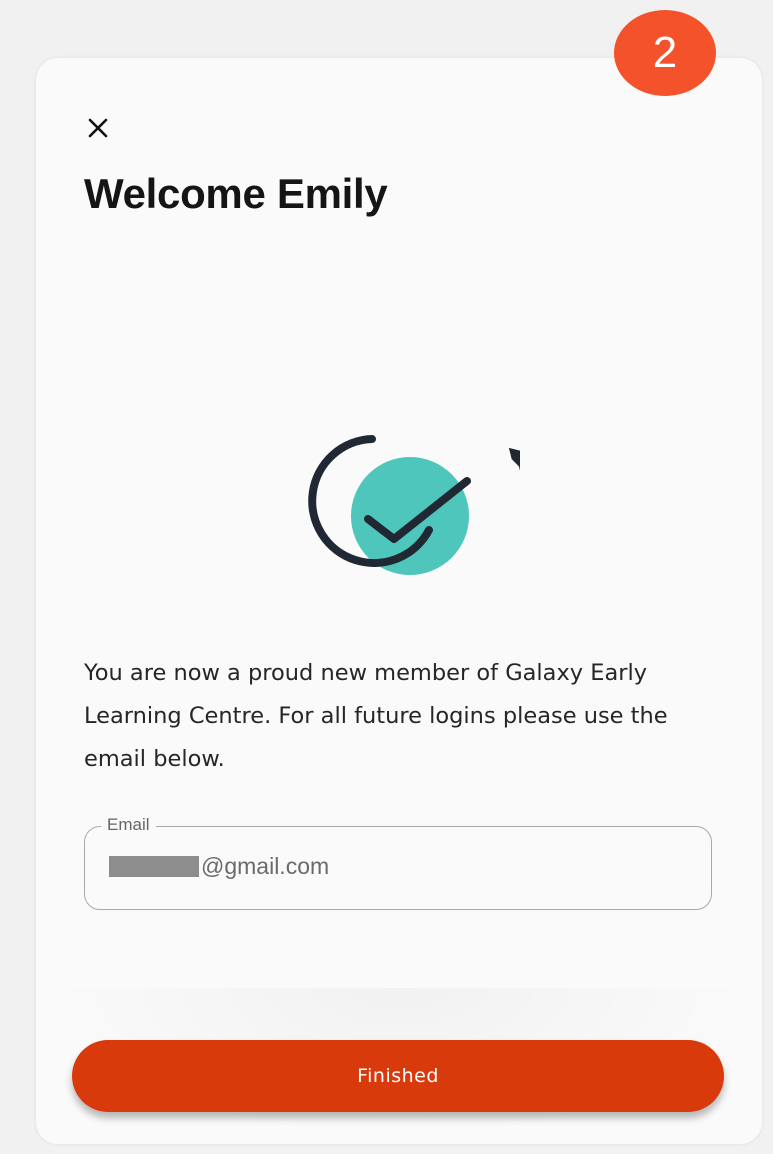 This screenshot has width=773, height=1154. What do you see at coordinates (398, 1076) in the screenshot?
I see `finished-button: Finished` at bounding box center [398, 1076].